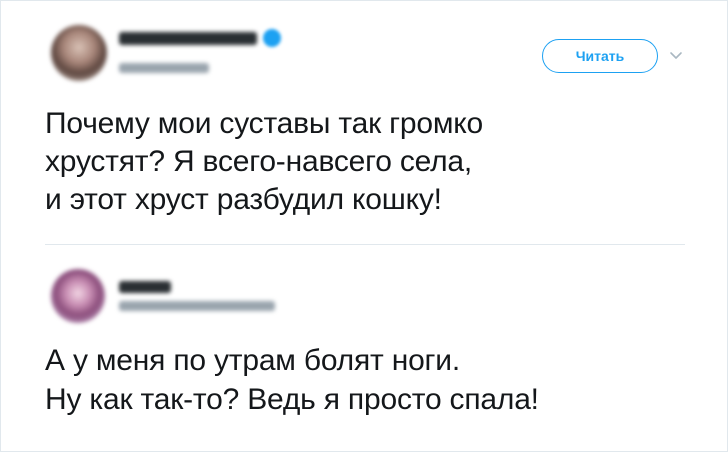 This screenshot has width=728, height=452. Describe the element at coordinates (272, 38) in the screenshot. I see `verified-badge-icon` at that location.